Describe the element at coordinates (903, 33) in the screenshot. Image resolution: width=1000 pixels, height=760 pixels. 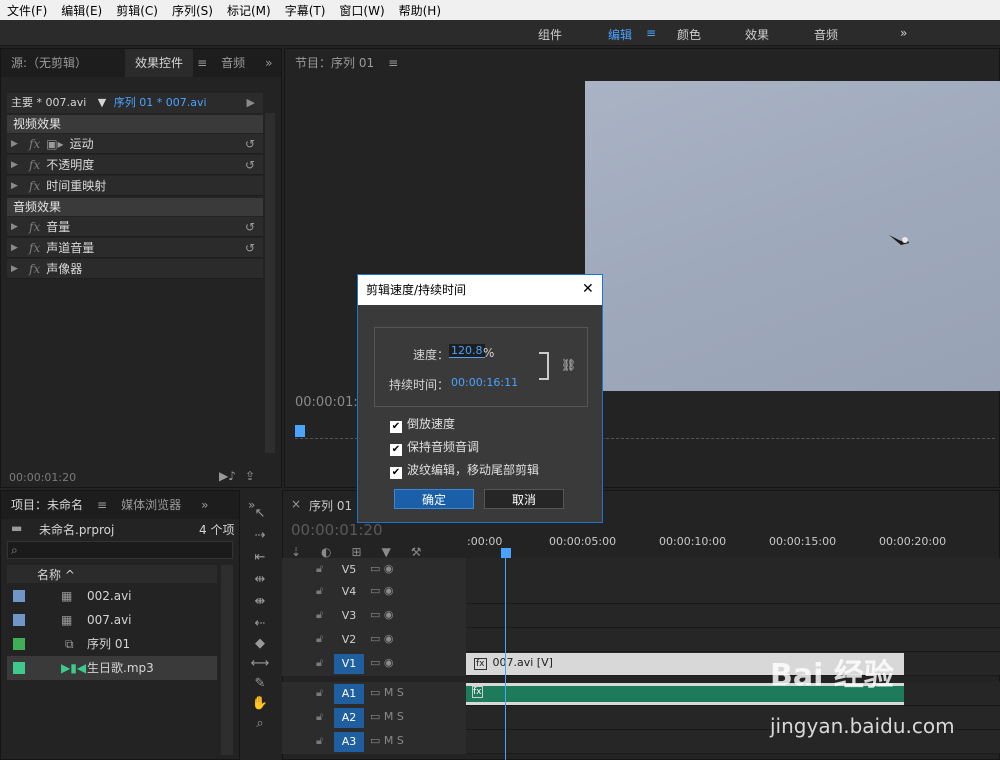
I see `workspace-more-icon: »` at that location.